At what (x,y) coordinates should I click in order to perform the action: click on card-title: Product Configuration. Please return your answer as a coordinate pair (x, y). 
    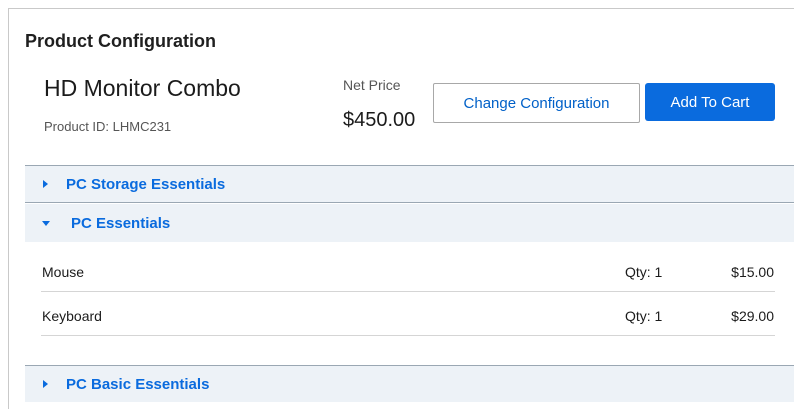
    Looking at the image, I should click on (120, 41).